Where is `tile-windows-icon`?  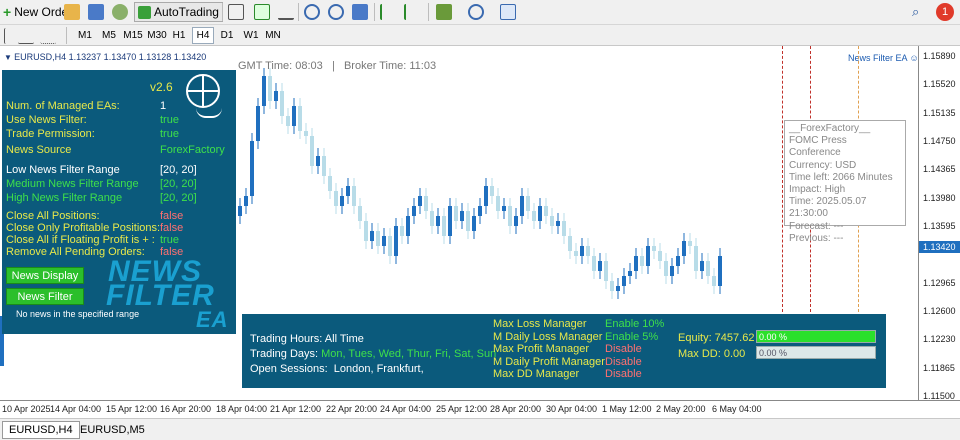 tile-windows-icon is located at coordinates (360, 12).